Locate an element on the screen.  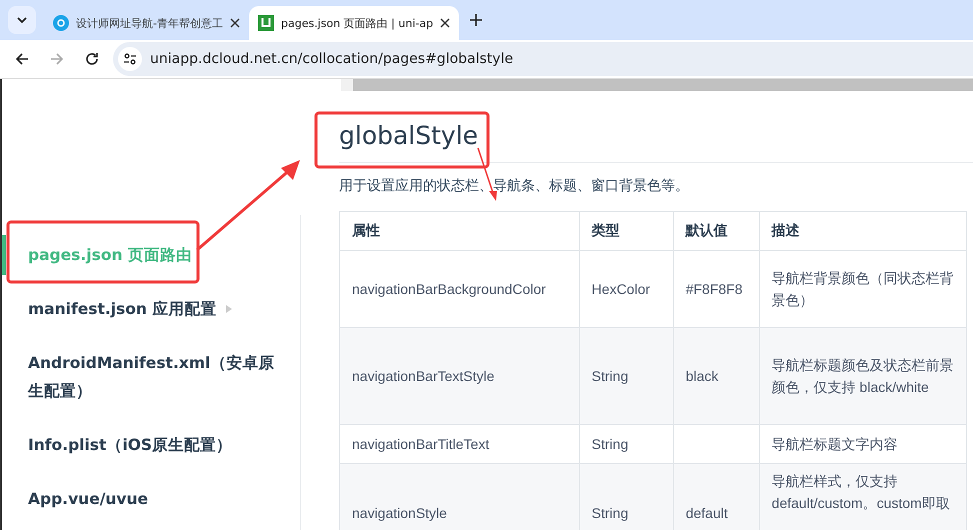
browser-tab: pages.json 页面路由 | uni-ap is located at coordinates (354, 23).